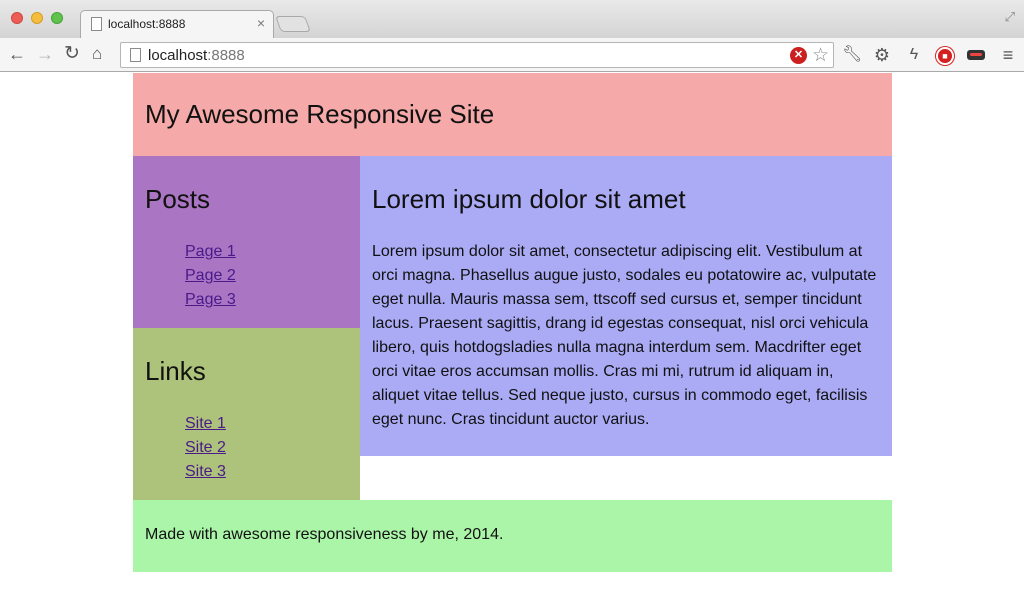 The width and height of the screenshot is (1024, 600). Describe the element at coordinates (293, 24) in the screenshot. I see `new-tab-button` at that location.